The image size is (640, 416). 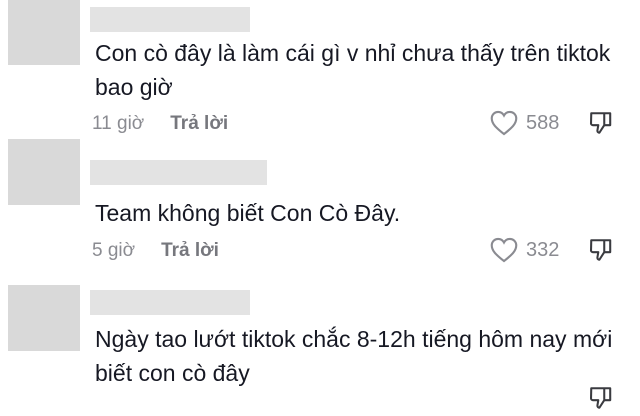 What do you see at coordinates (248, 213) in the screenshot?
I see `comment-text: Team không biết Con Cò Đây.` at bounding box center [248, 213].